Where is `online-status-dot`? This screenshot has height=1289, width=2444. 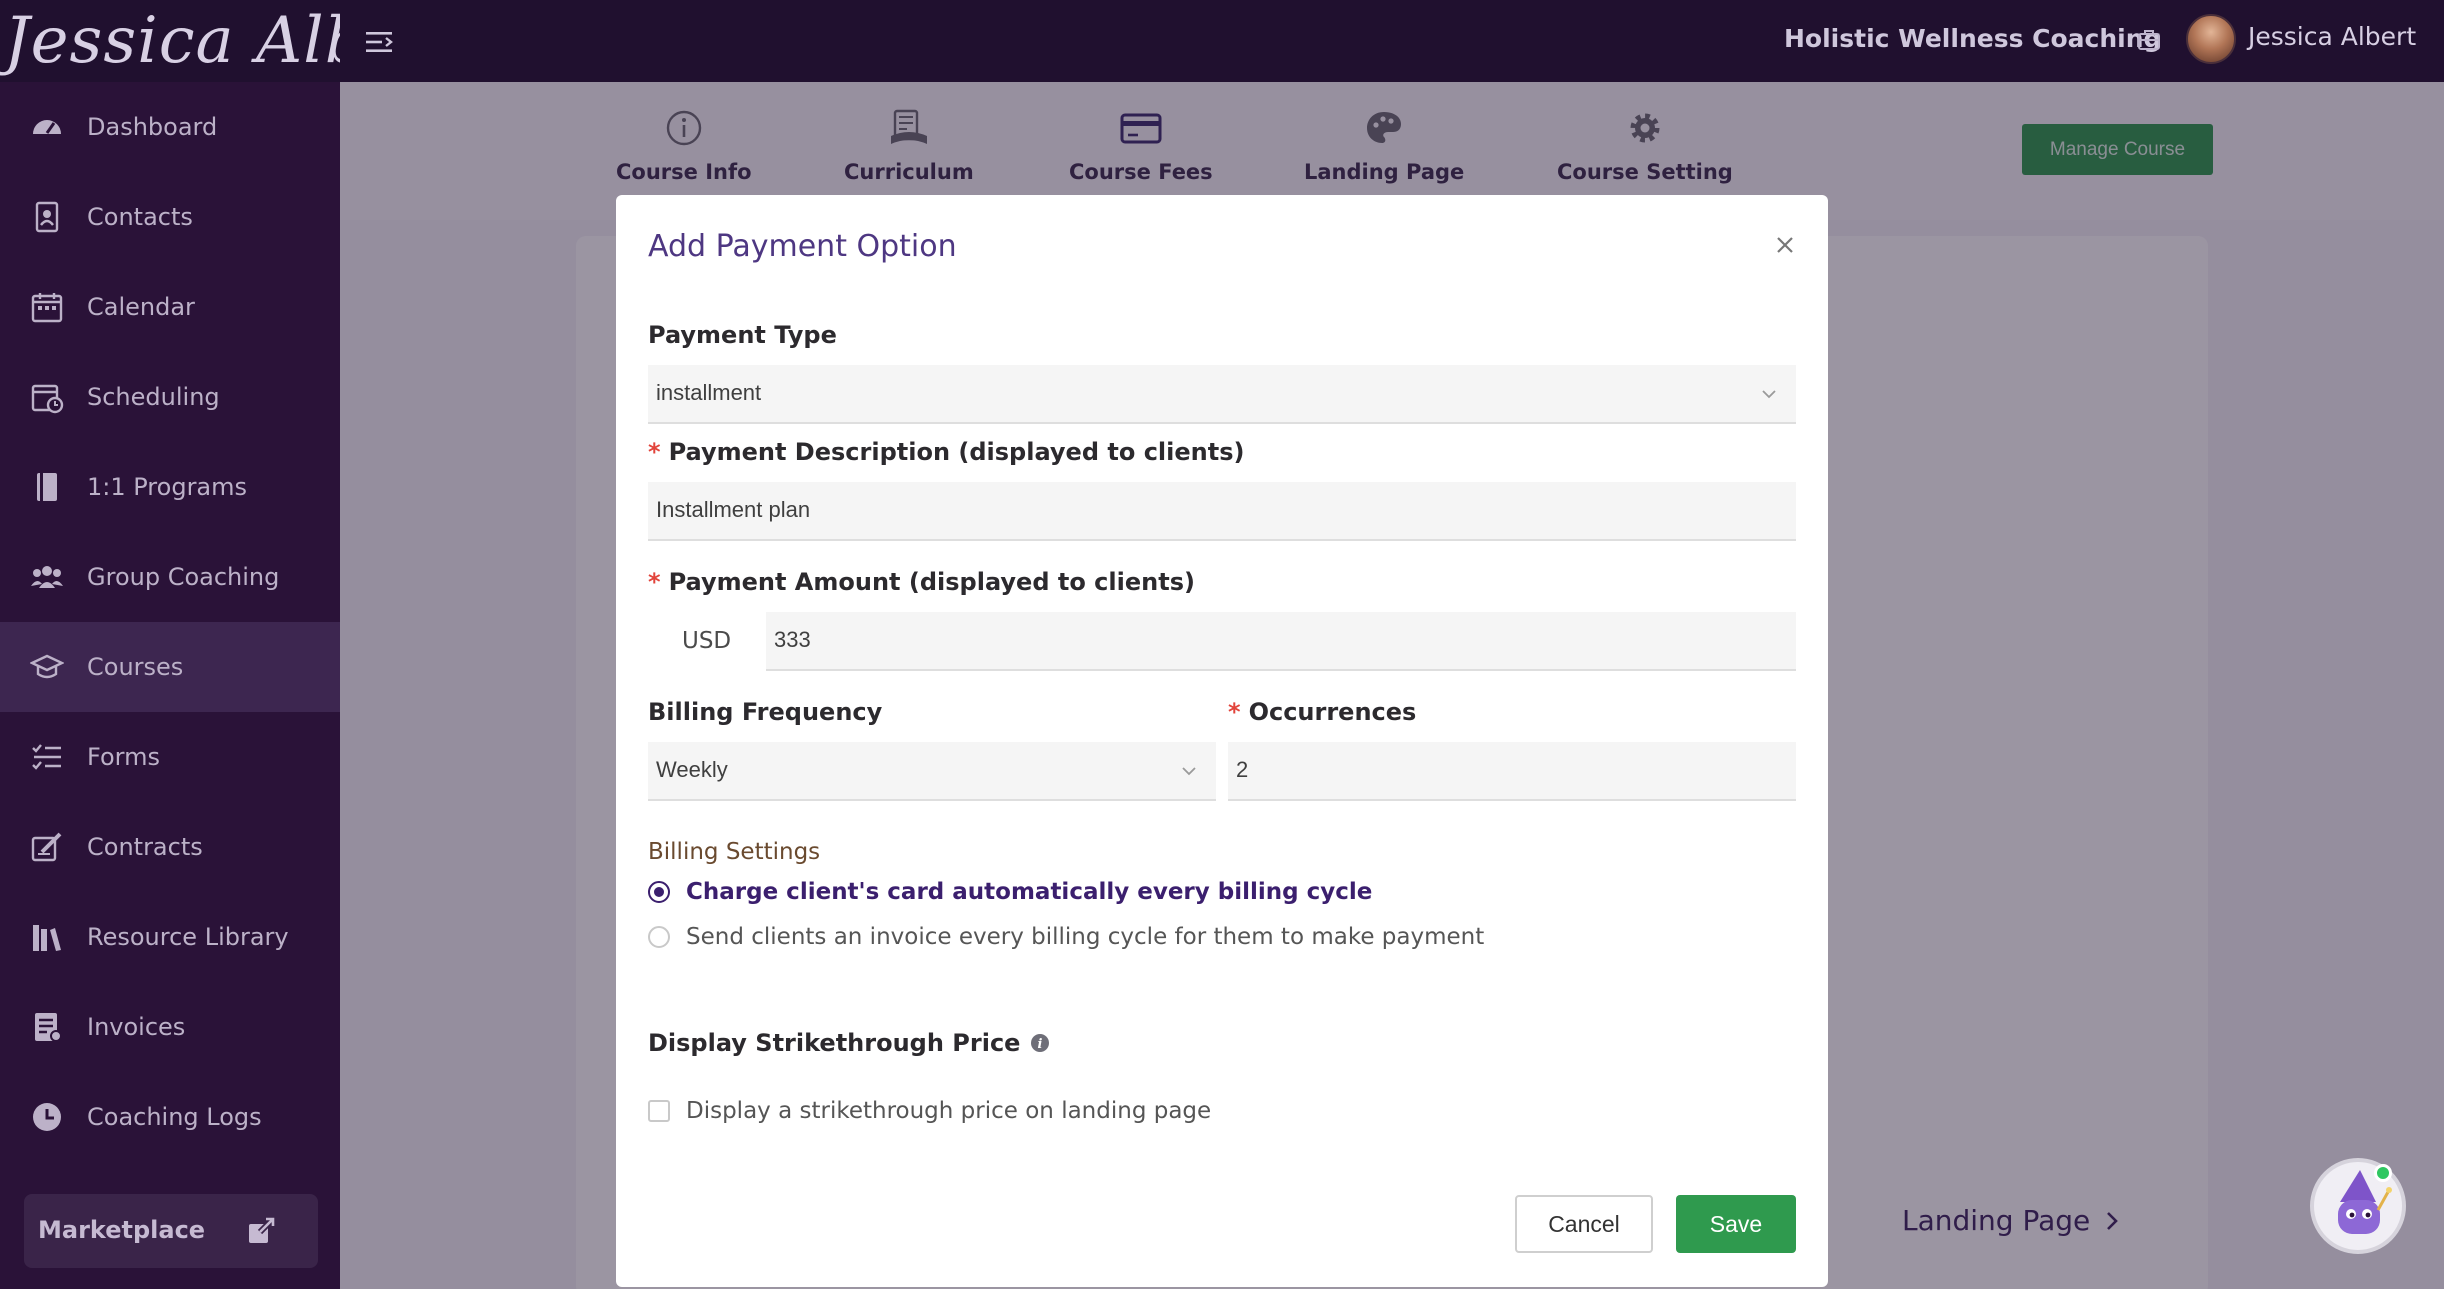 online-status-dot is located at coordinates (2383, 1173).